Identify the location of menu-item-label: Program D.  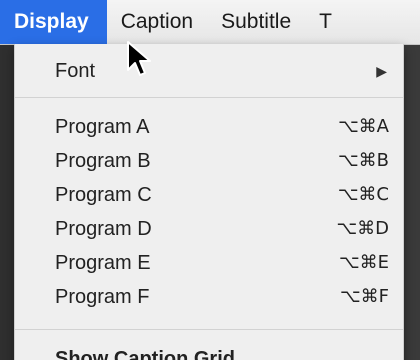
(103, 229).